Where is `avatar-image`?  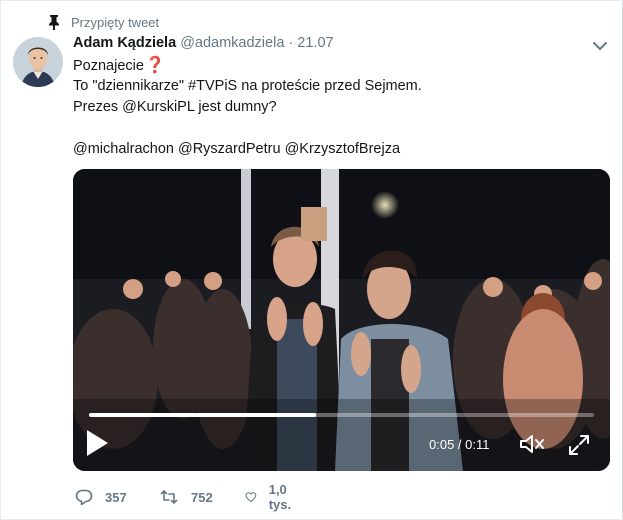 avatar-image is located at coordinates (38, 62).